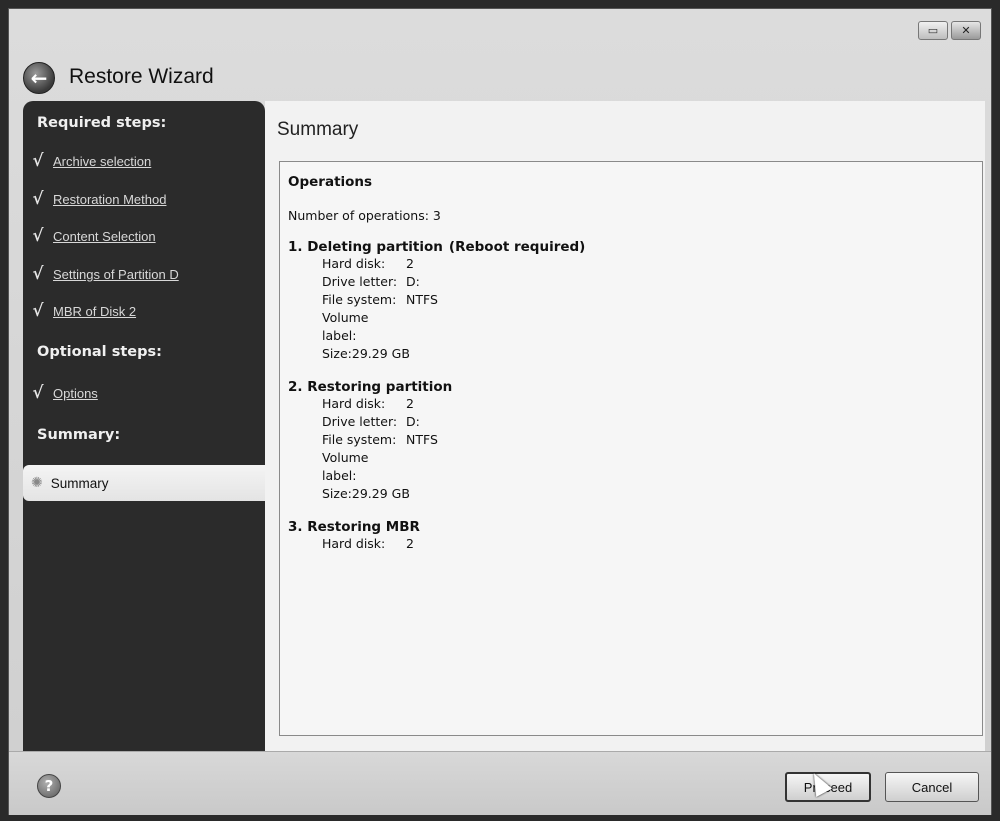  I want to click on sidebar-item-label: MBR of Disk 2, so click(94, 311).